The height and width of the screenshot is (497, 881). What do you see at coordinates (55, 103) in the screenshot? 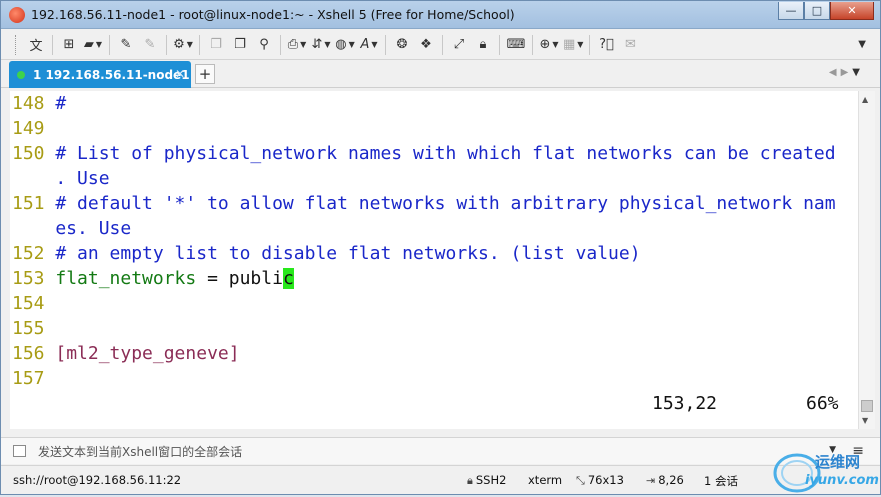
I see `line-text: #` at bounding box center [55, 103].